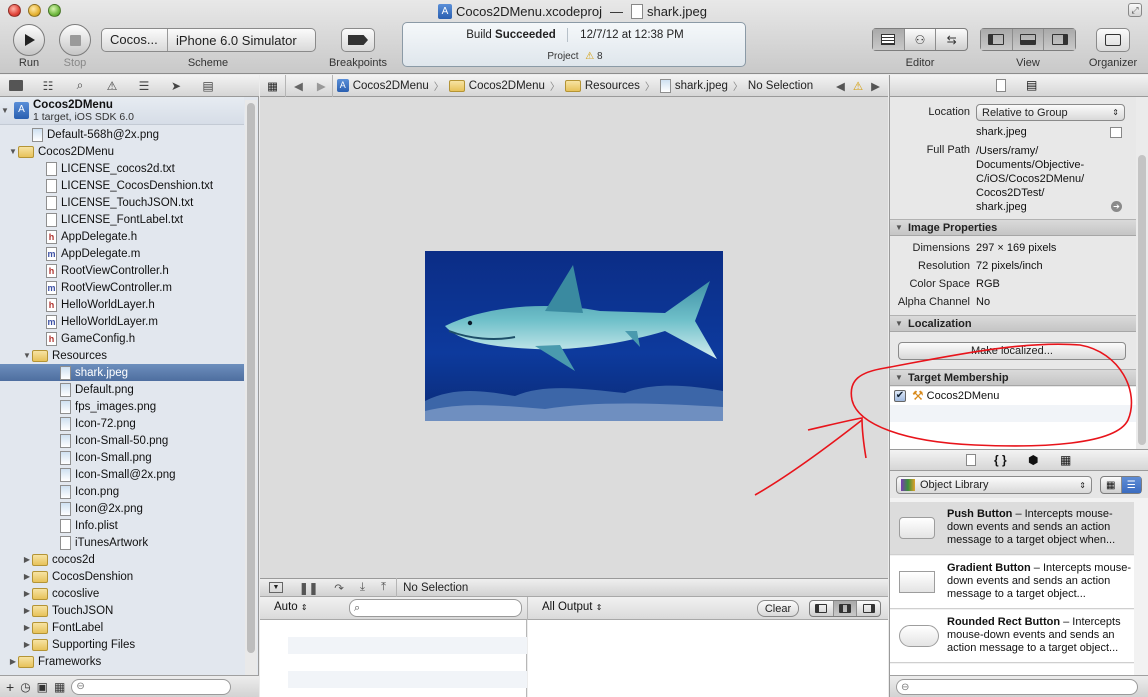 The width and height of the screenshot is (1148, 697). I want to click on file-row: LICENSE_cocos2d.txt, so click(122, 168).